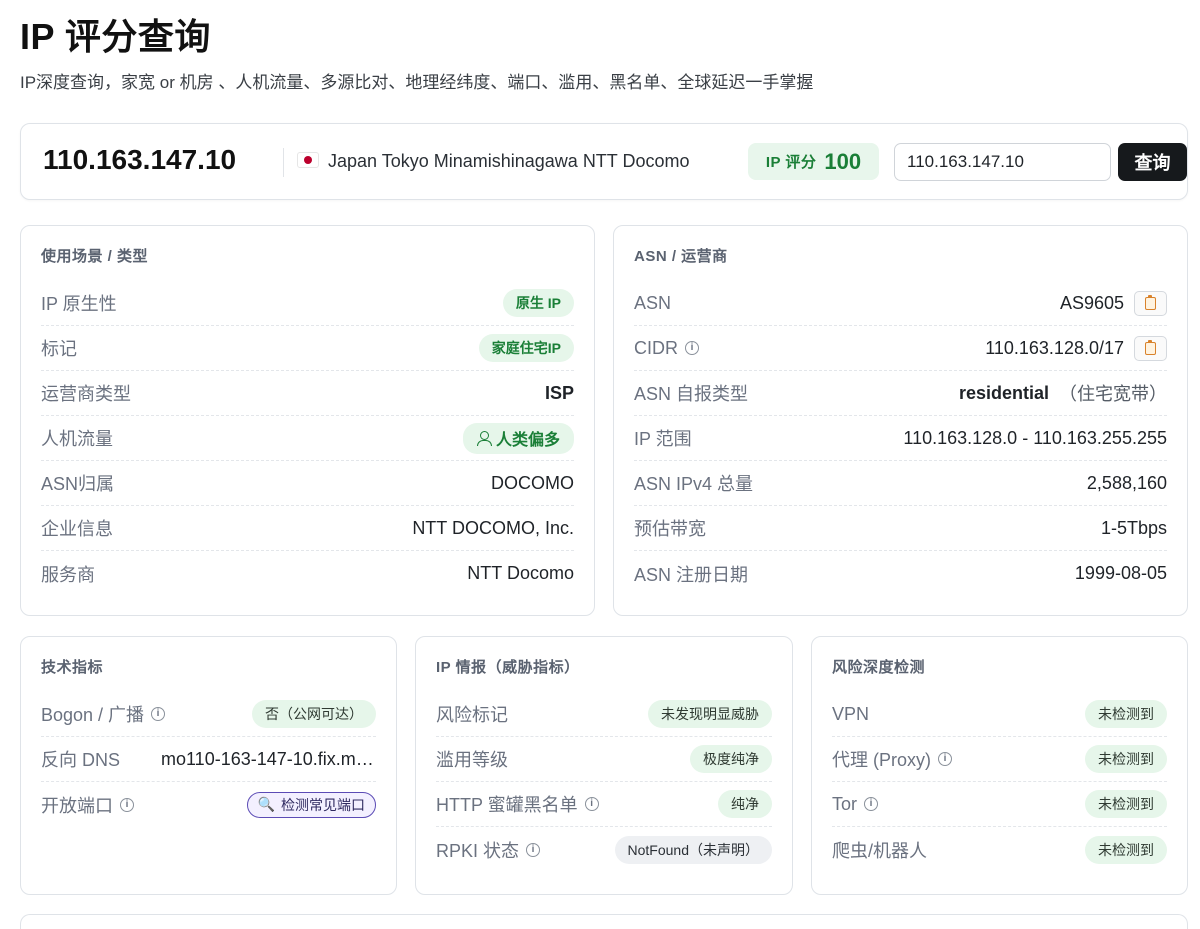 The height and width of the screenshot is (929, 1200). Describe the element at coordinates (493, 527) in the screenshot. I see `row-value: NTT DOCOMO, Inc.` at that location.